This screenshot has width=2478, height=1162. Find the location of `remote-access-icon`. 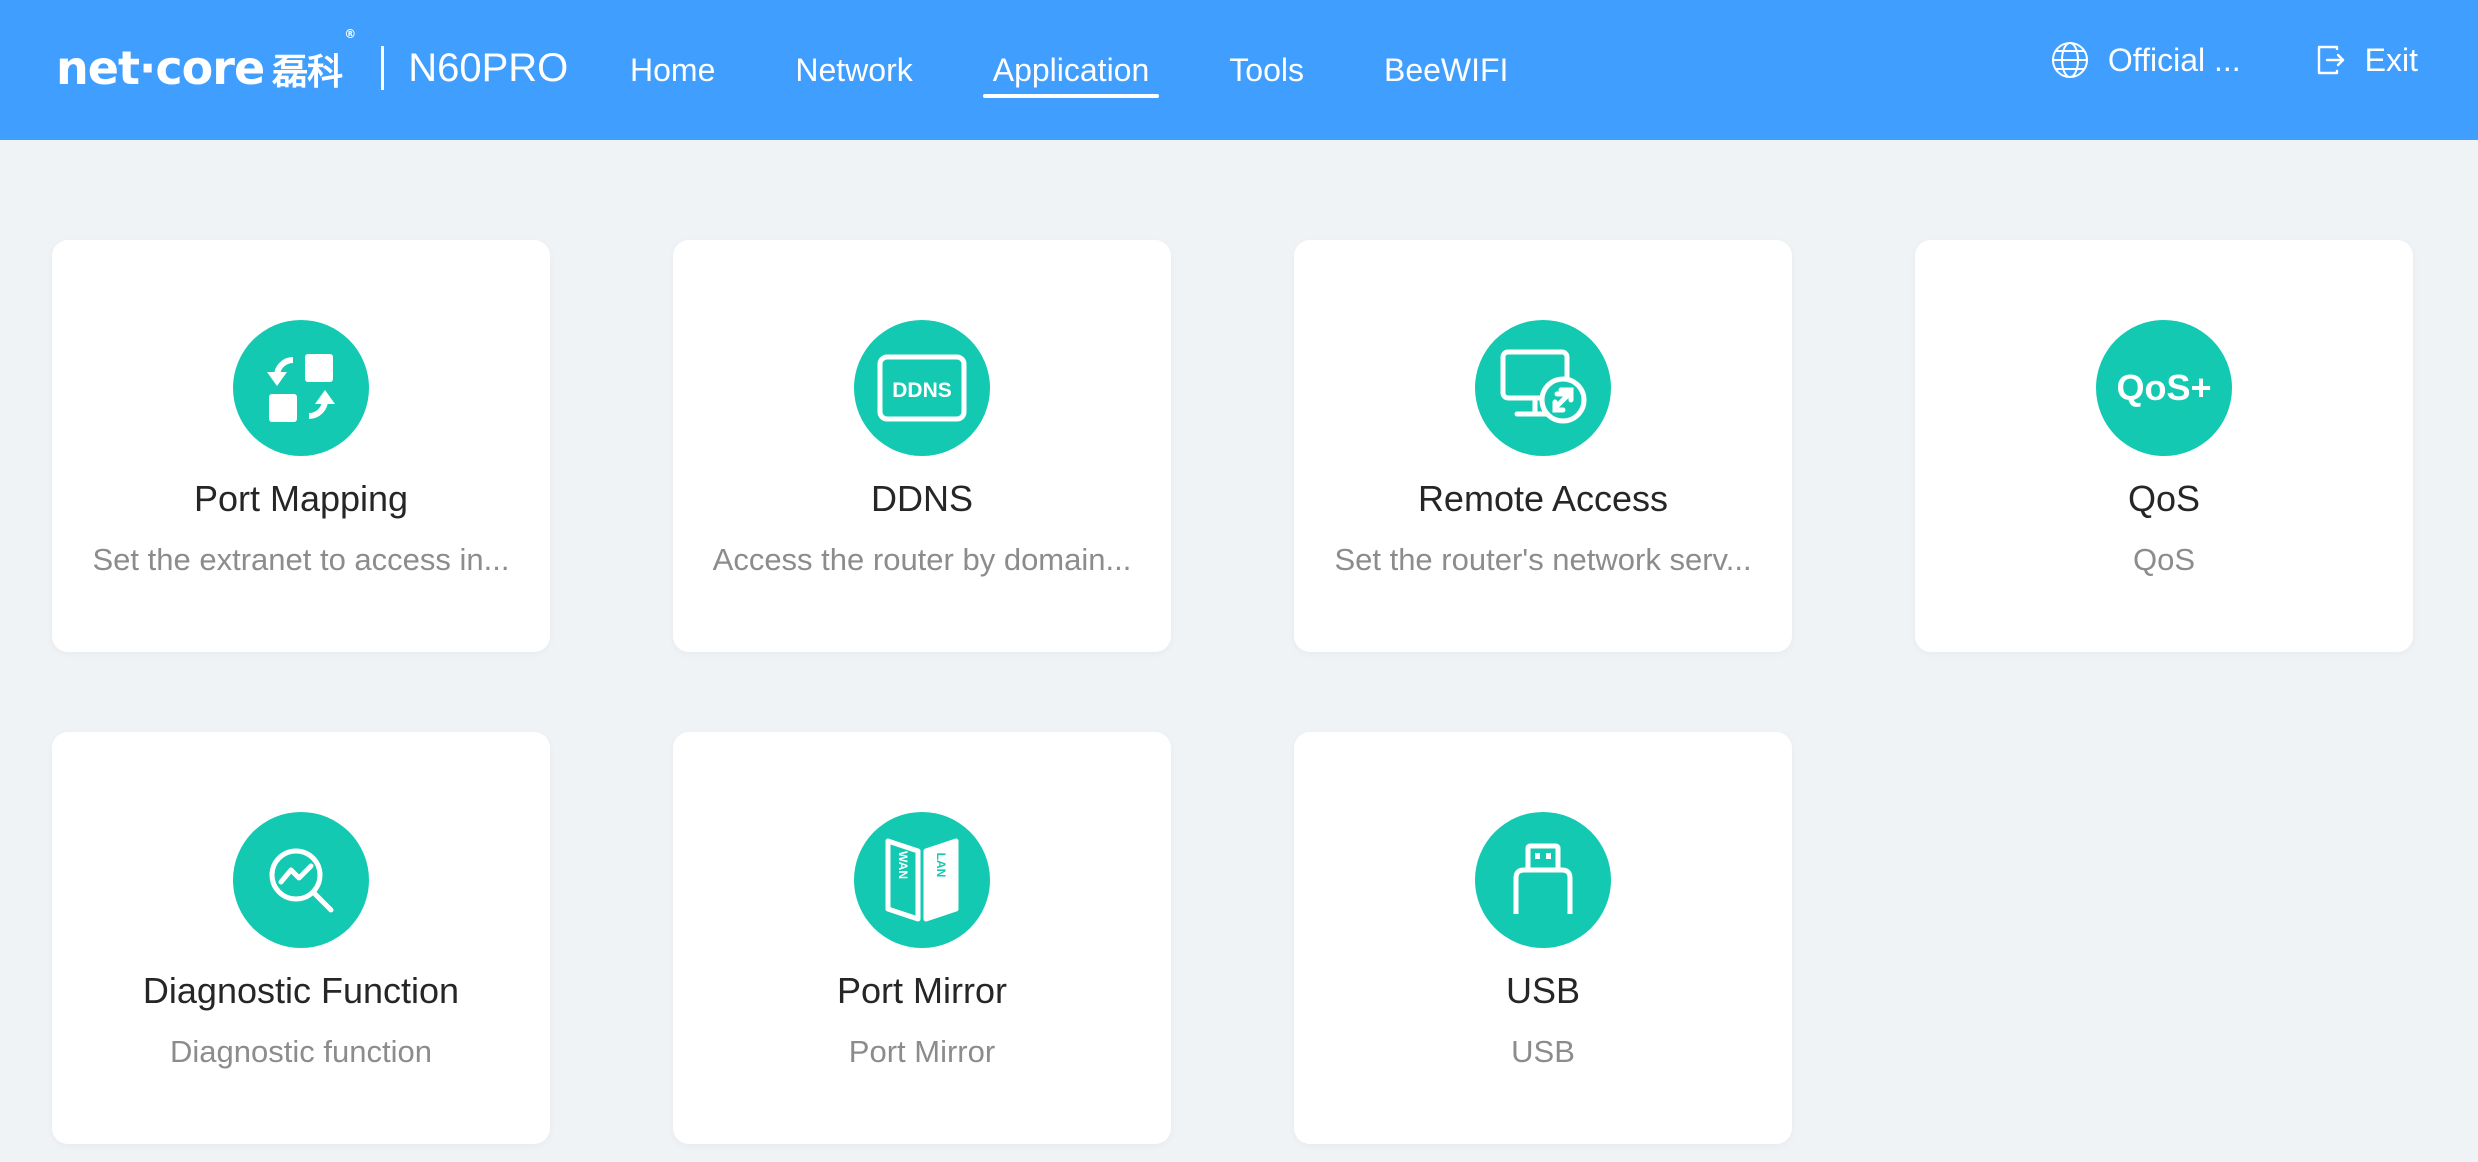

remote-access-icon is located at coordinates (1543, 388).